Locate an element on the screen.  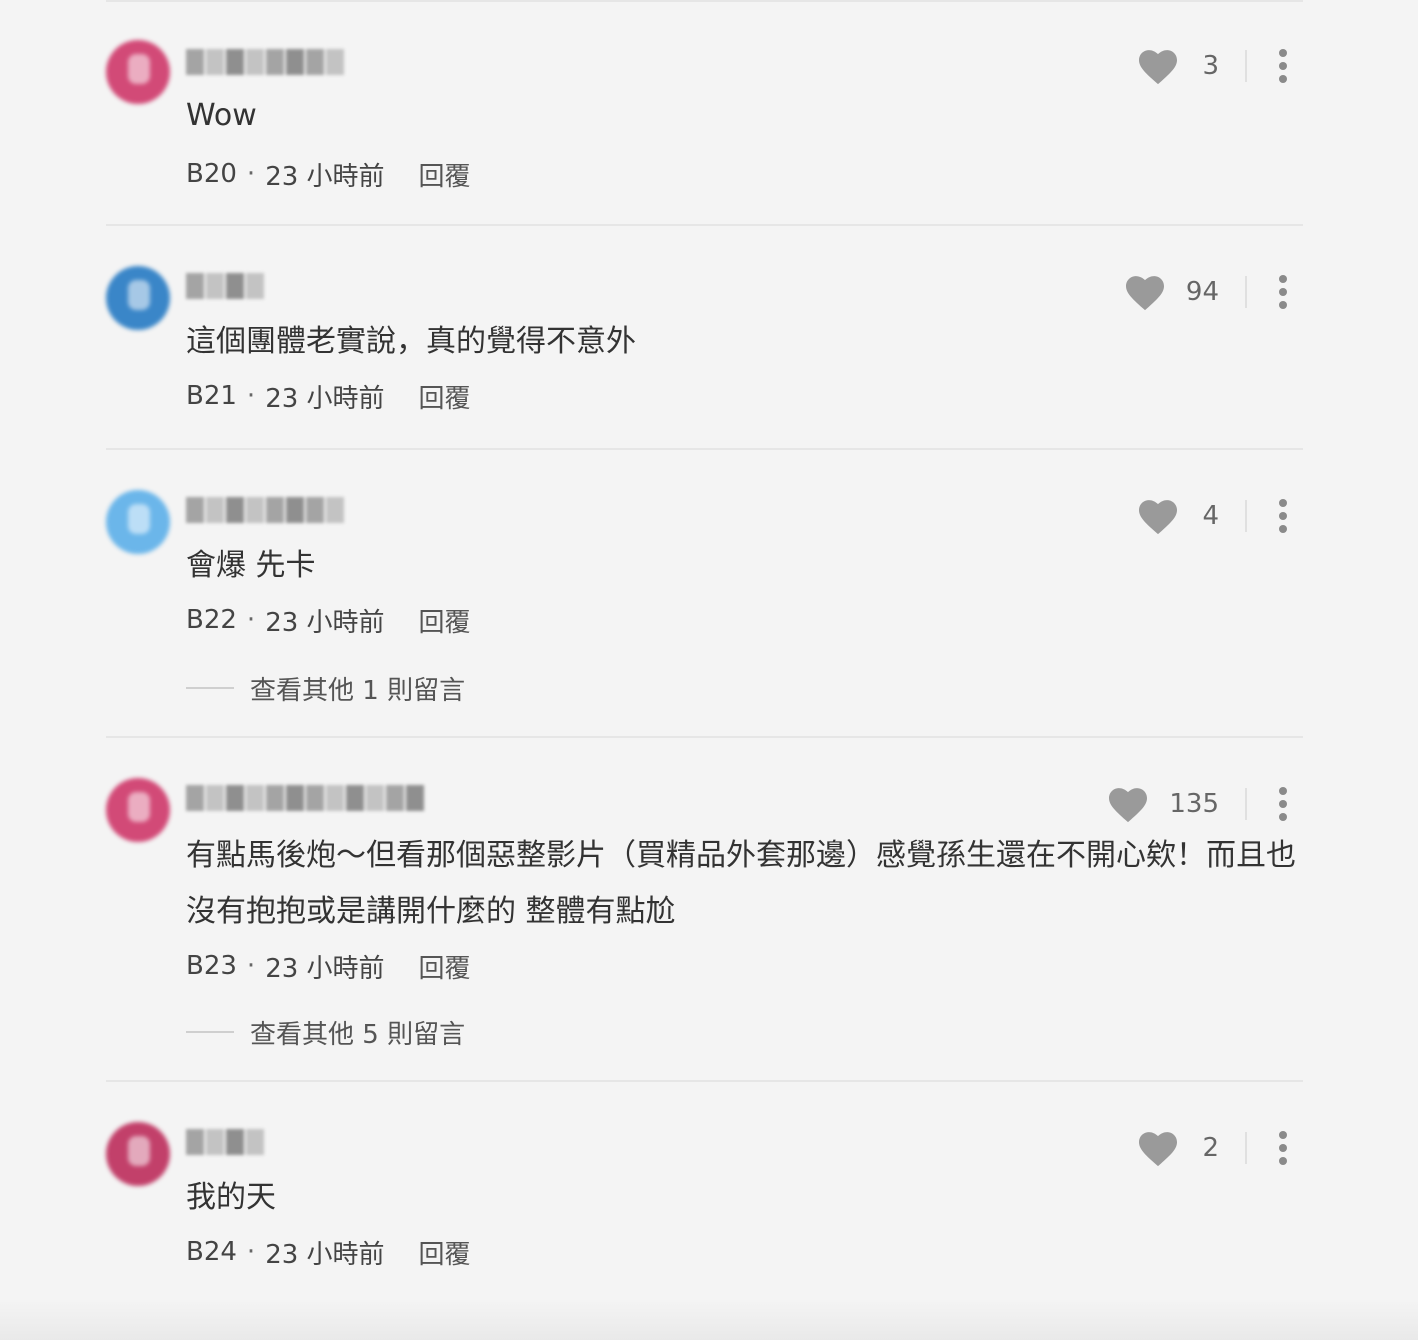
like-count: 94 is located at coordinates (1202, 292).